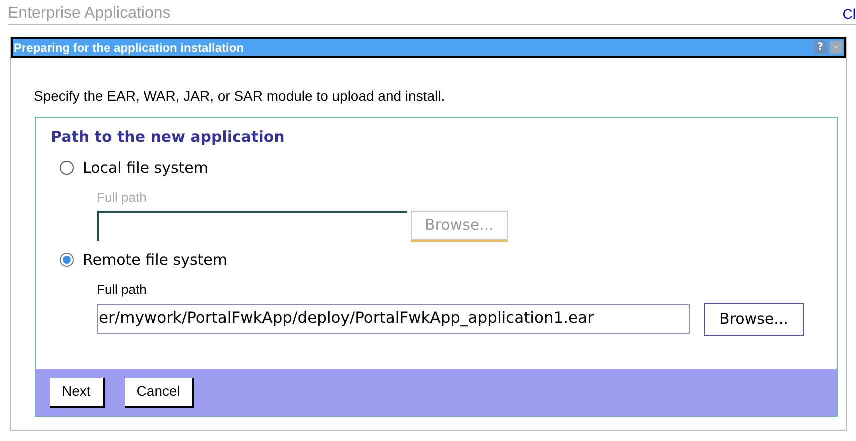 The image size is (856, 441). What do you see at coordinates (155, 260) in the screenshot?
I see `radio-label: Remote file system` at bounding box center [155, 260].